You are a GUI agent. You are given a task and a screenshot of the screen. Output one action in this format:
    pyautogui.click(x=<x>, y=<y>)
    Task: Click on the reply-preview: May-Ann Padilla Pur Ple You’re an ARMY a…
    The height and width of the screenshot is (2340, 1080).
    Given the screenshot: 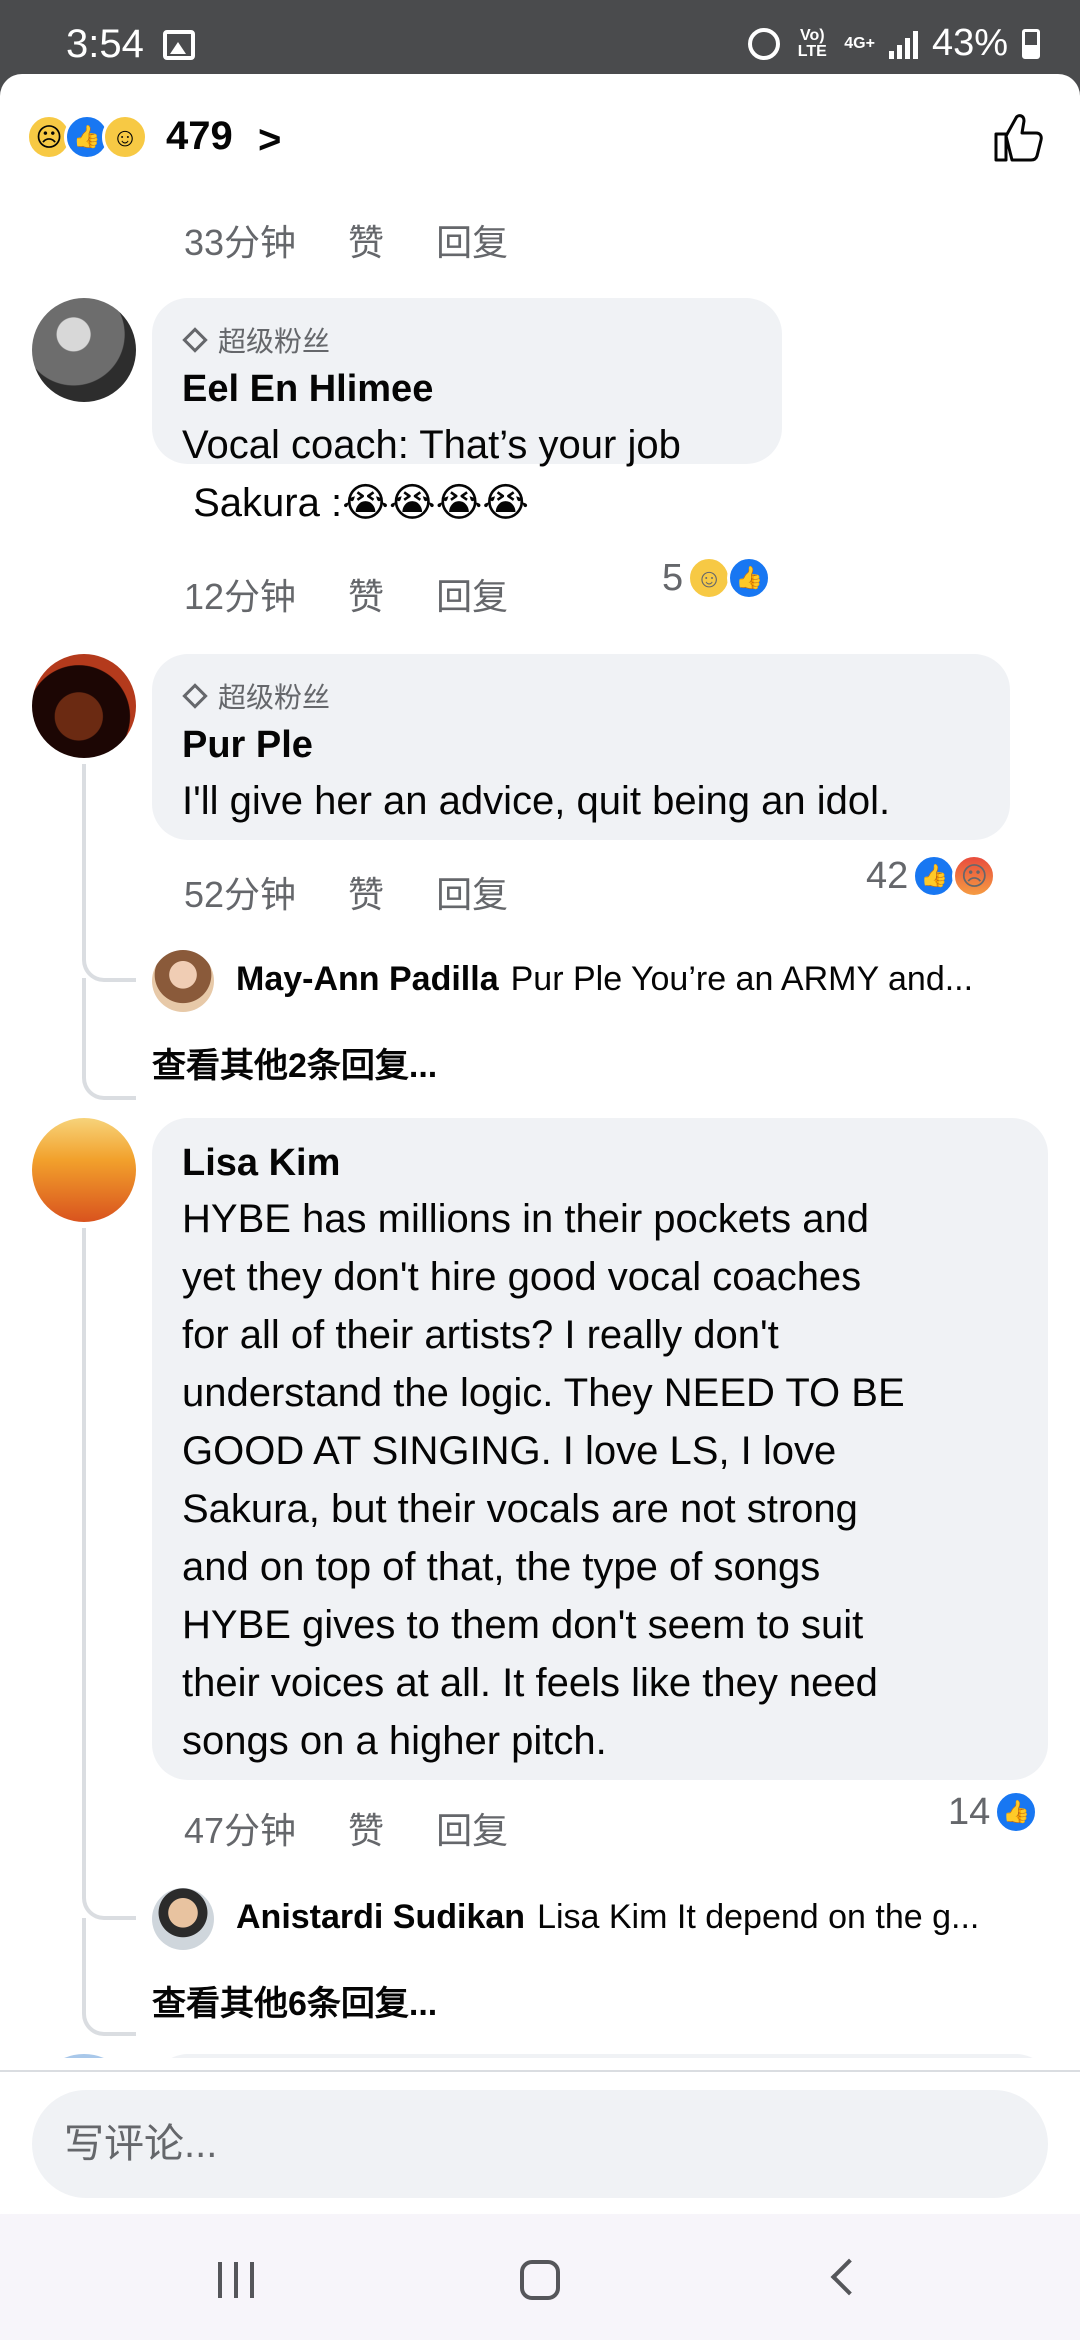 What is the action you would take?
    pyautogui.click(x=646, y=979)
    